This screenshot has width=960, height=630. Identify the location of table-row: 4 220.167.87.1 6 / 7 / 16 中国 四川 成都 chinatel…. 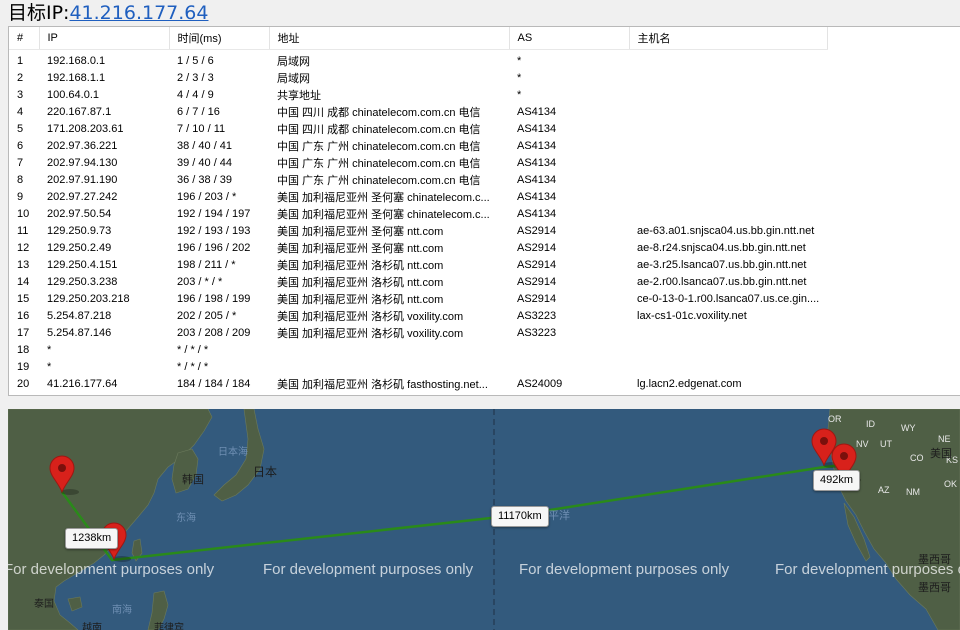
(418, 111).